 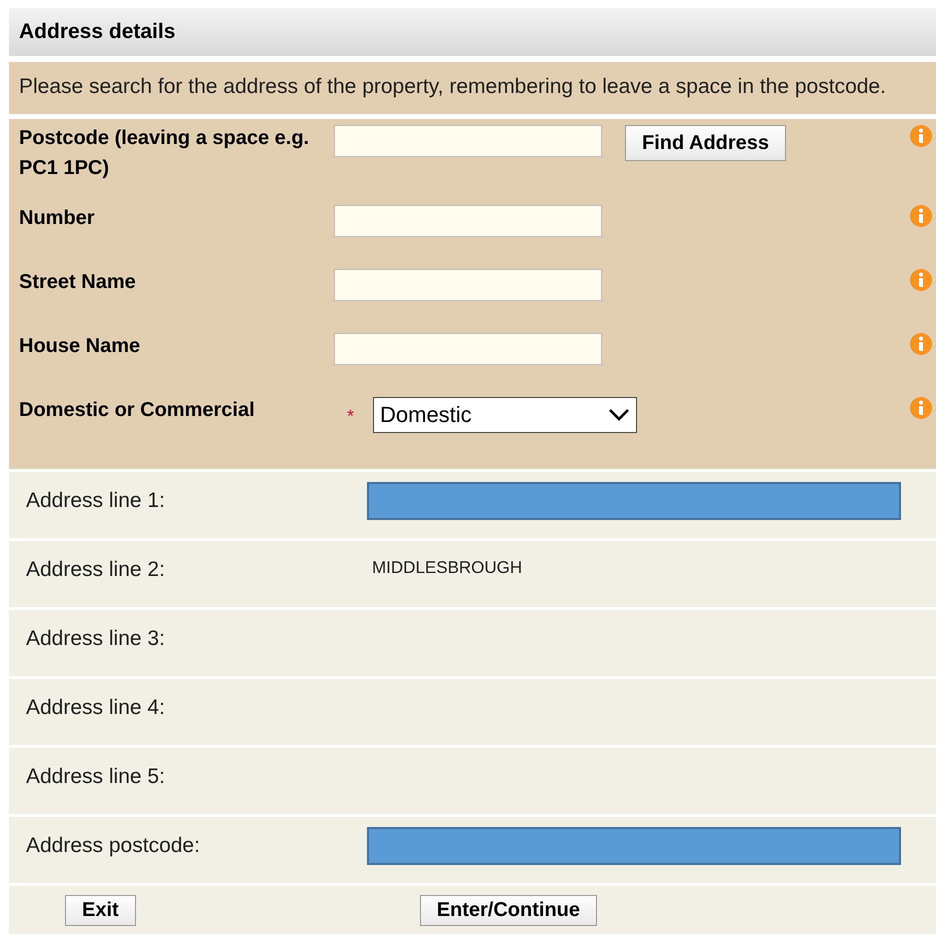 I want to click on address-label: Address line 4:, so click(x=95, y=708).